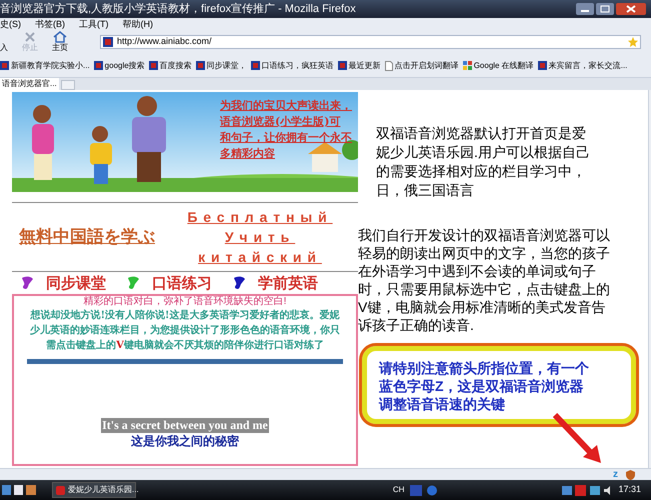  I want to click on menu-item: 帮助(H), so click(137, 24).